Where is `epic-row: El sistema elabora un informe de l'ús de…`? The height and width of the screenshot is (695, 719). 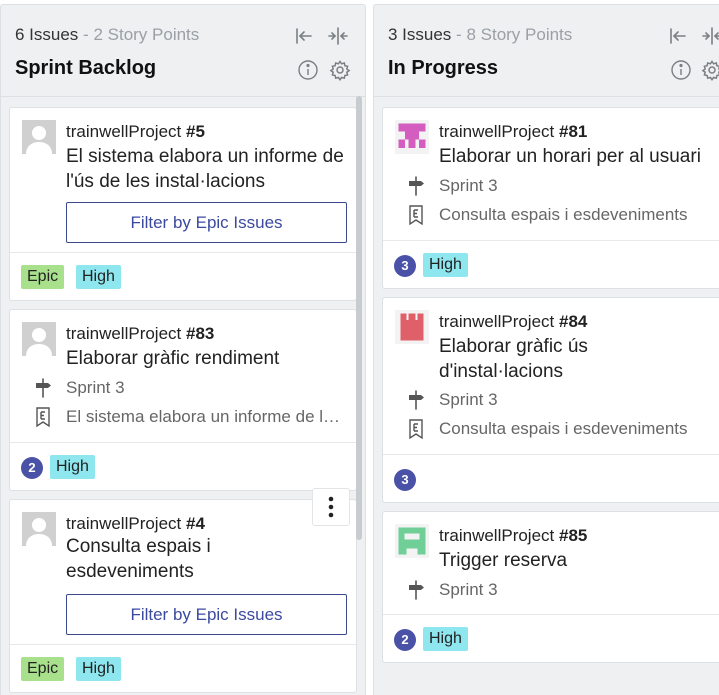 epic-row: El sistema elabora un informe de l'ús de… is located at coordinates (192, 417).